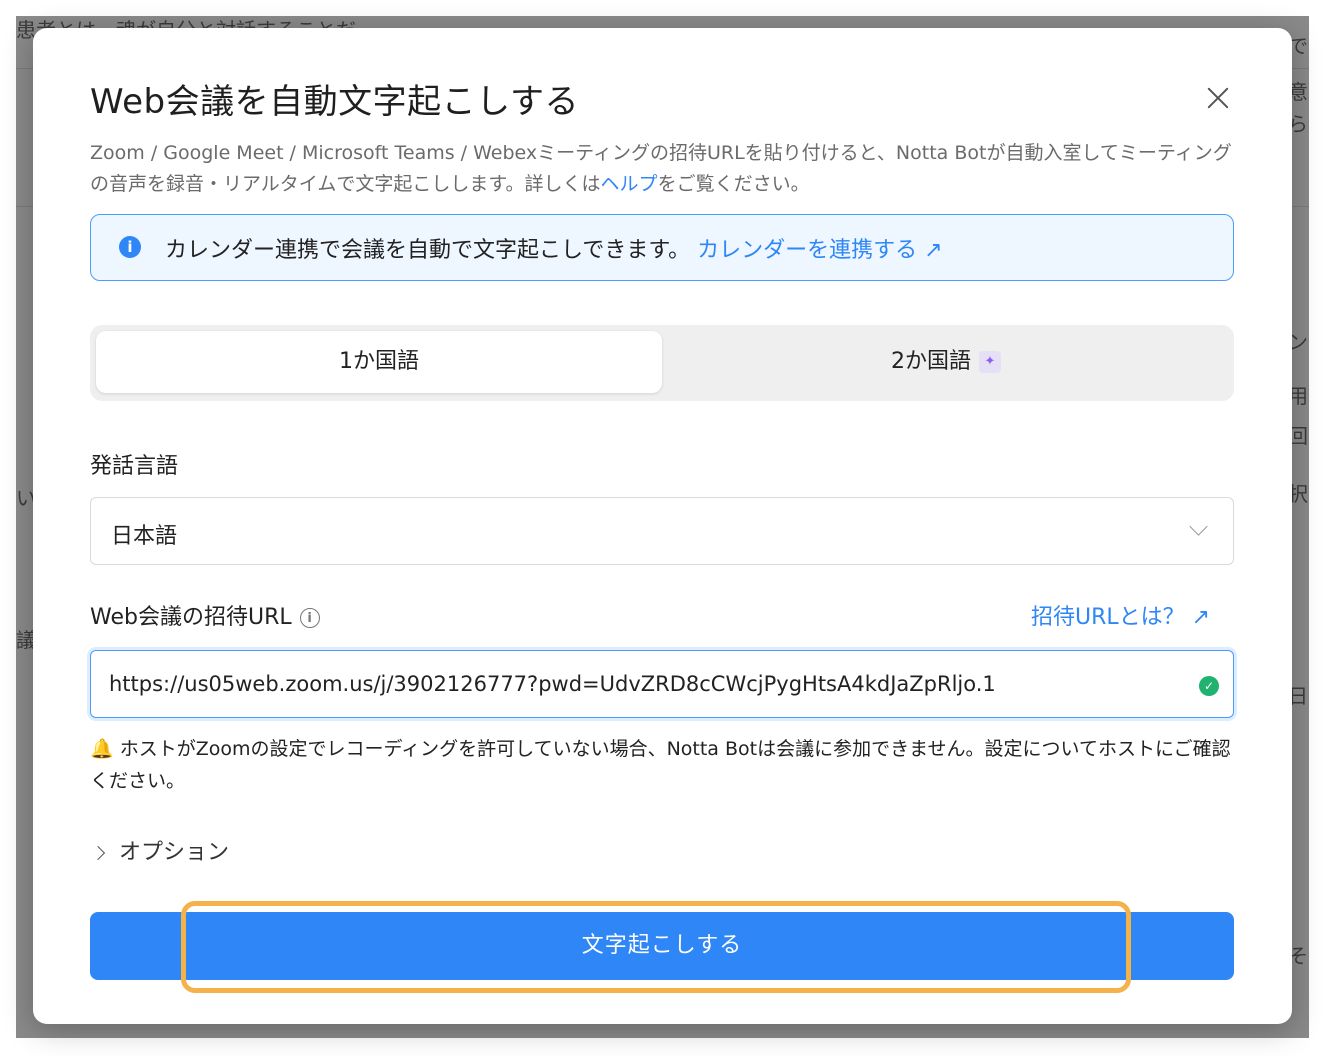  I want to click on speech-language-value: 日本語, so click(144, 536).